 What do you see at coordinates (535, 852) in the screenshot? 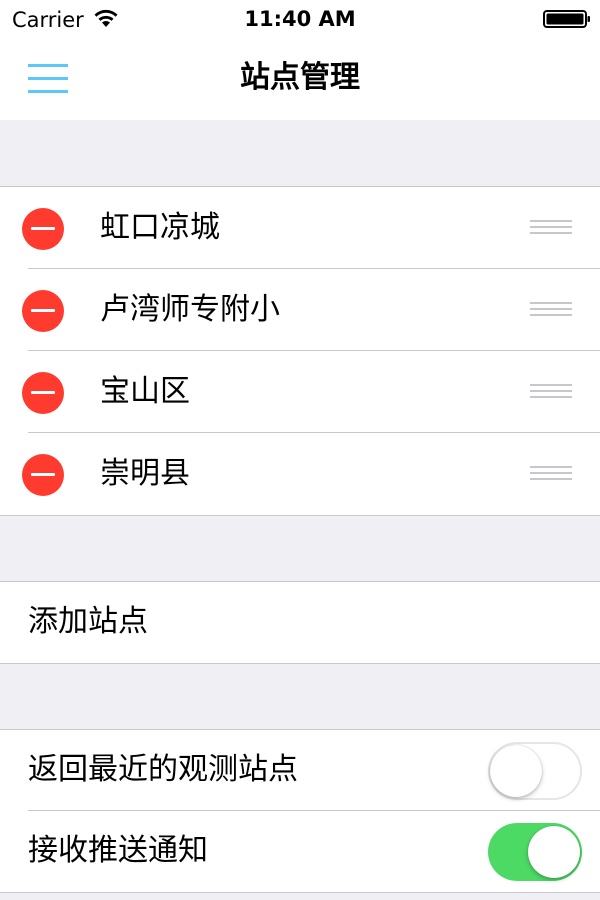
I see `push-notifications-toggle` at bounding box center [535, 852].